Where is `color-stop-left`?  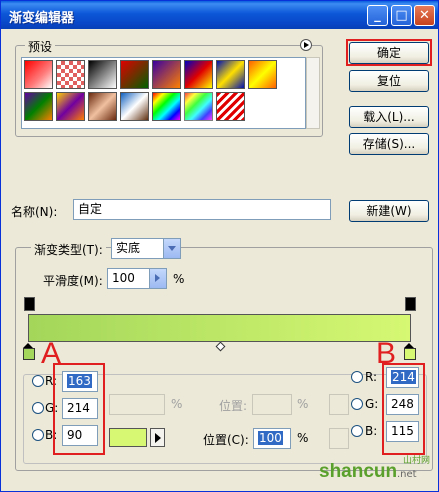
color-stop-left is located at coordinates (29, 354).